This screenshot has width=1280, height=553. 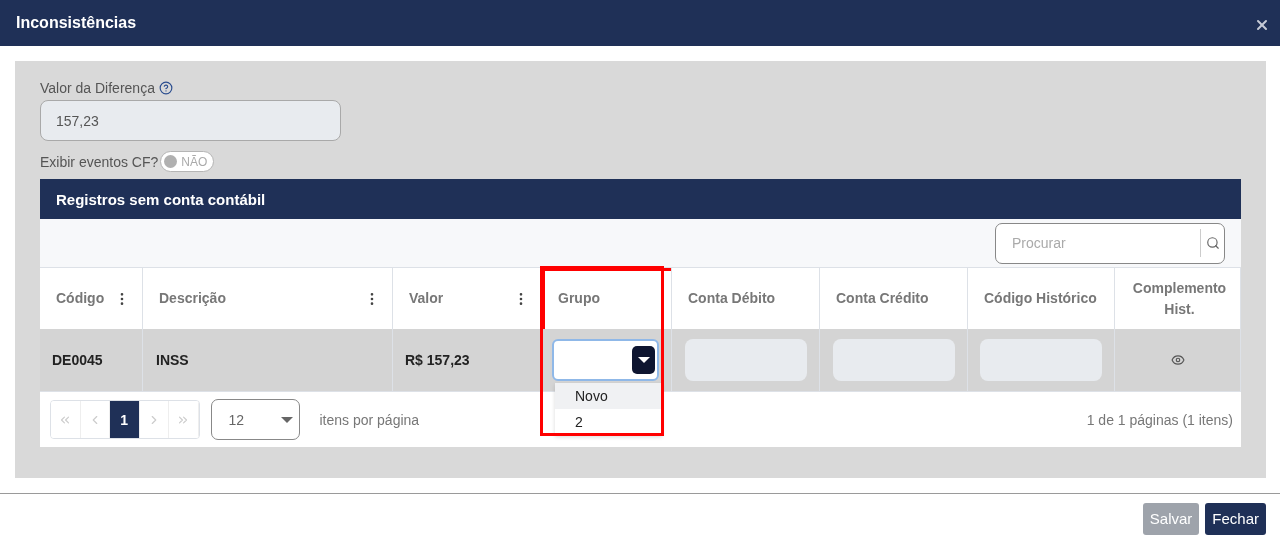 I want to click on search-icon, so click(x=1212, y=242).